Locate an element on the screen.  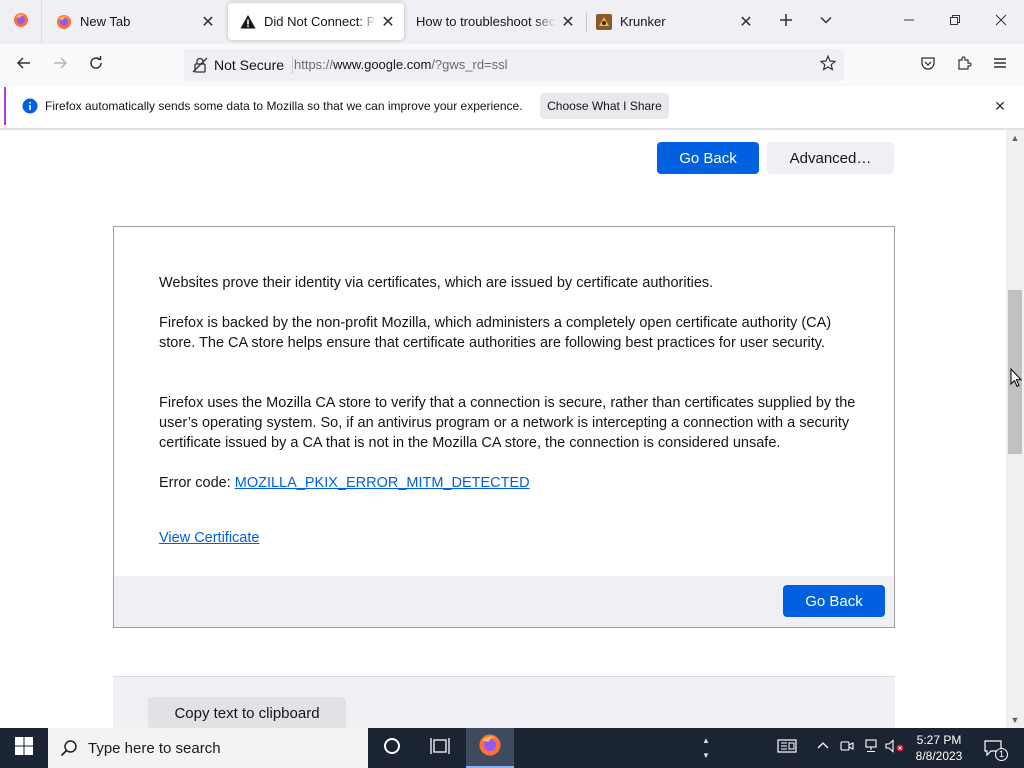
tab-title: Krunker is located at coordinates (643, 21).